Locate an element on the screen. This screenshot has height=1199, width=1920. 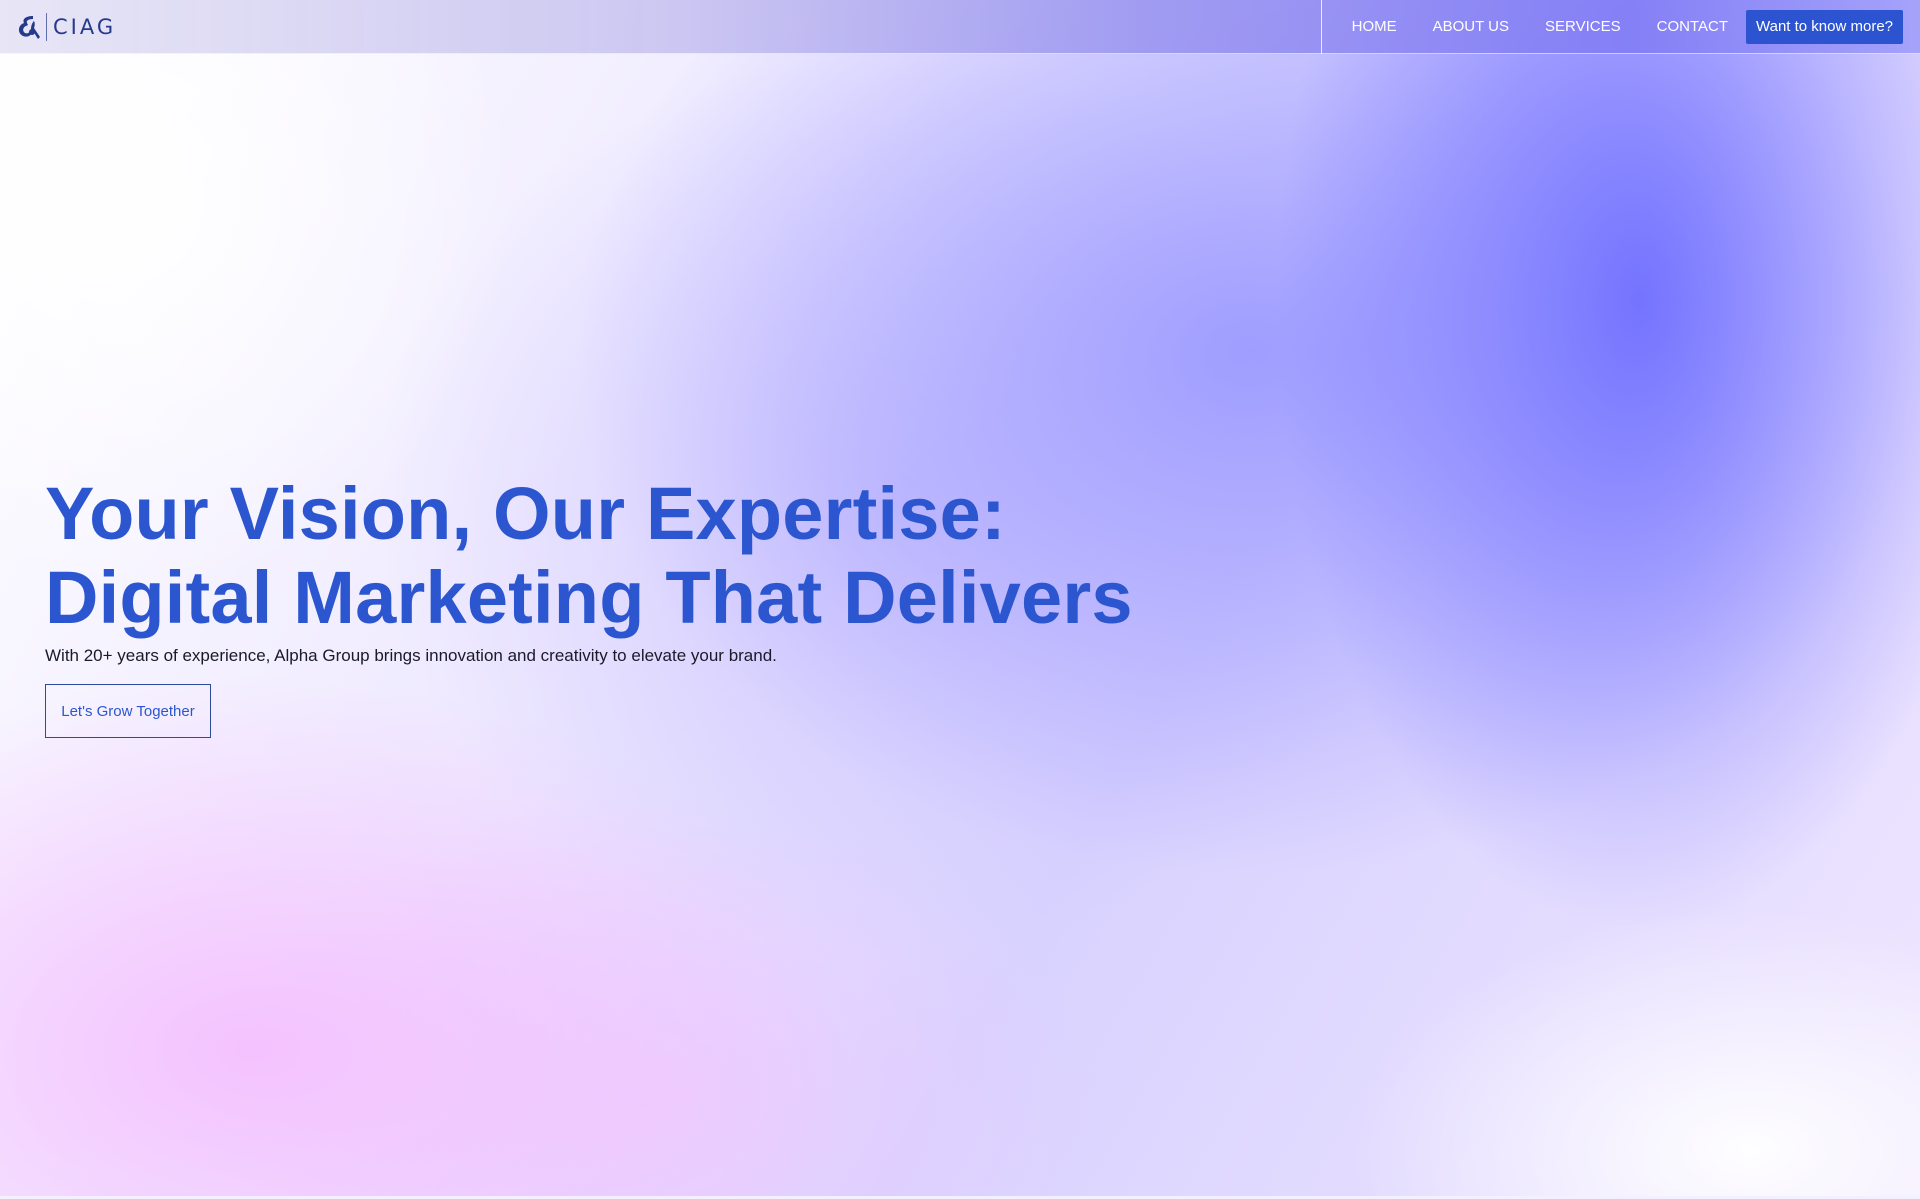
alpha-ampersand-logo-icon is located at coordinates (29, 27).